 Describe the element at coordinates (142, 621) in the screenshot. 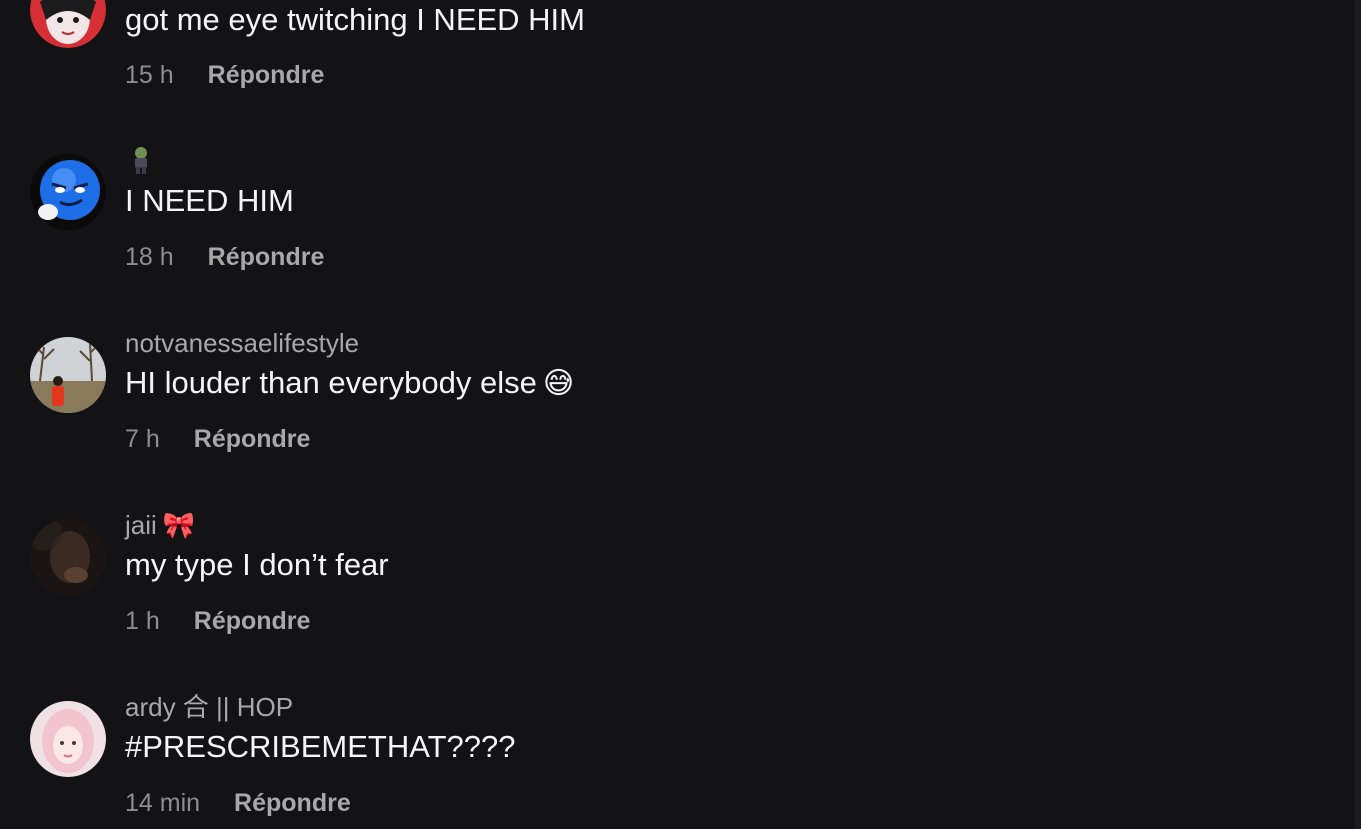

I see `comment-time: 1 h` at that location.